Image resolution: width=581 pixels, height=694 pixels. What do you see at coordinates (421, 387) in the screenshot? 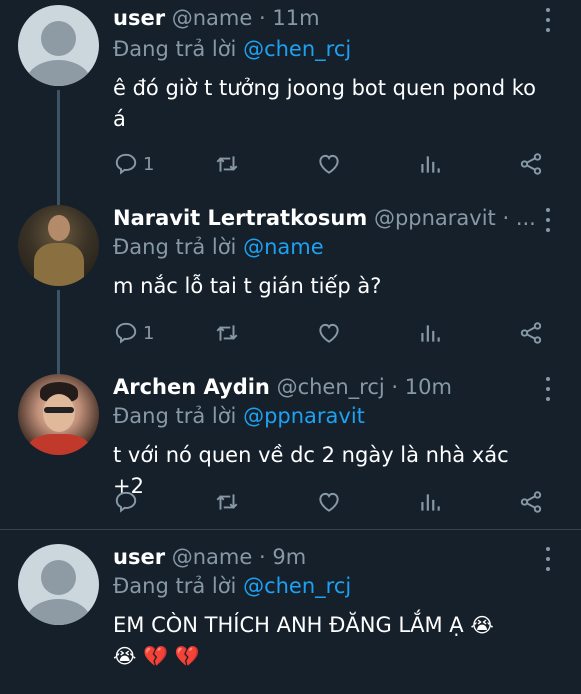
I see `timestamp: · 10m` at bounding box center [421, 387].